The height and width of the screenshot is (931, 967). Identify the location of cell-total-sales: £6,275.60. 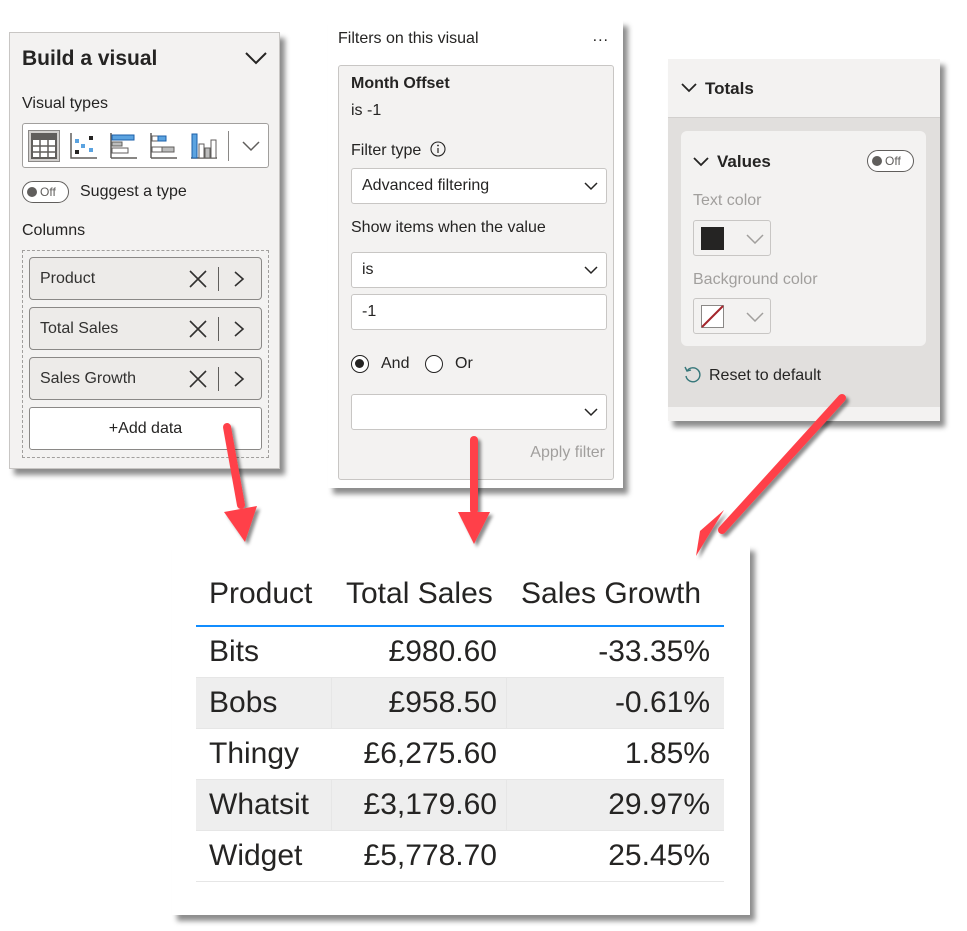
(430, 753).